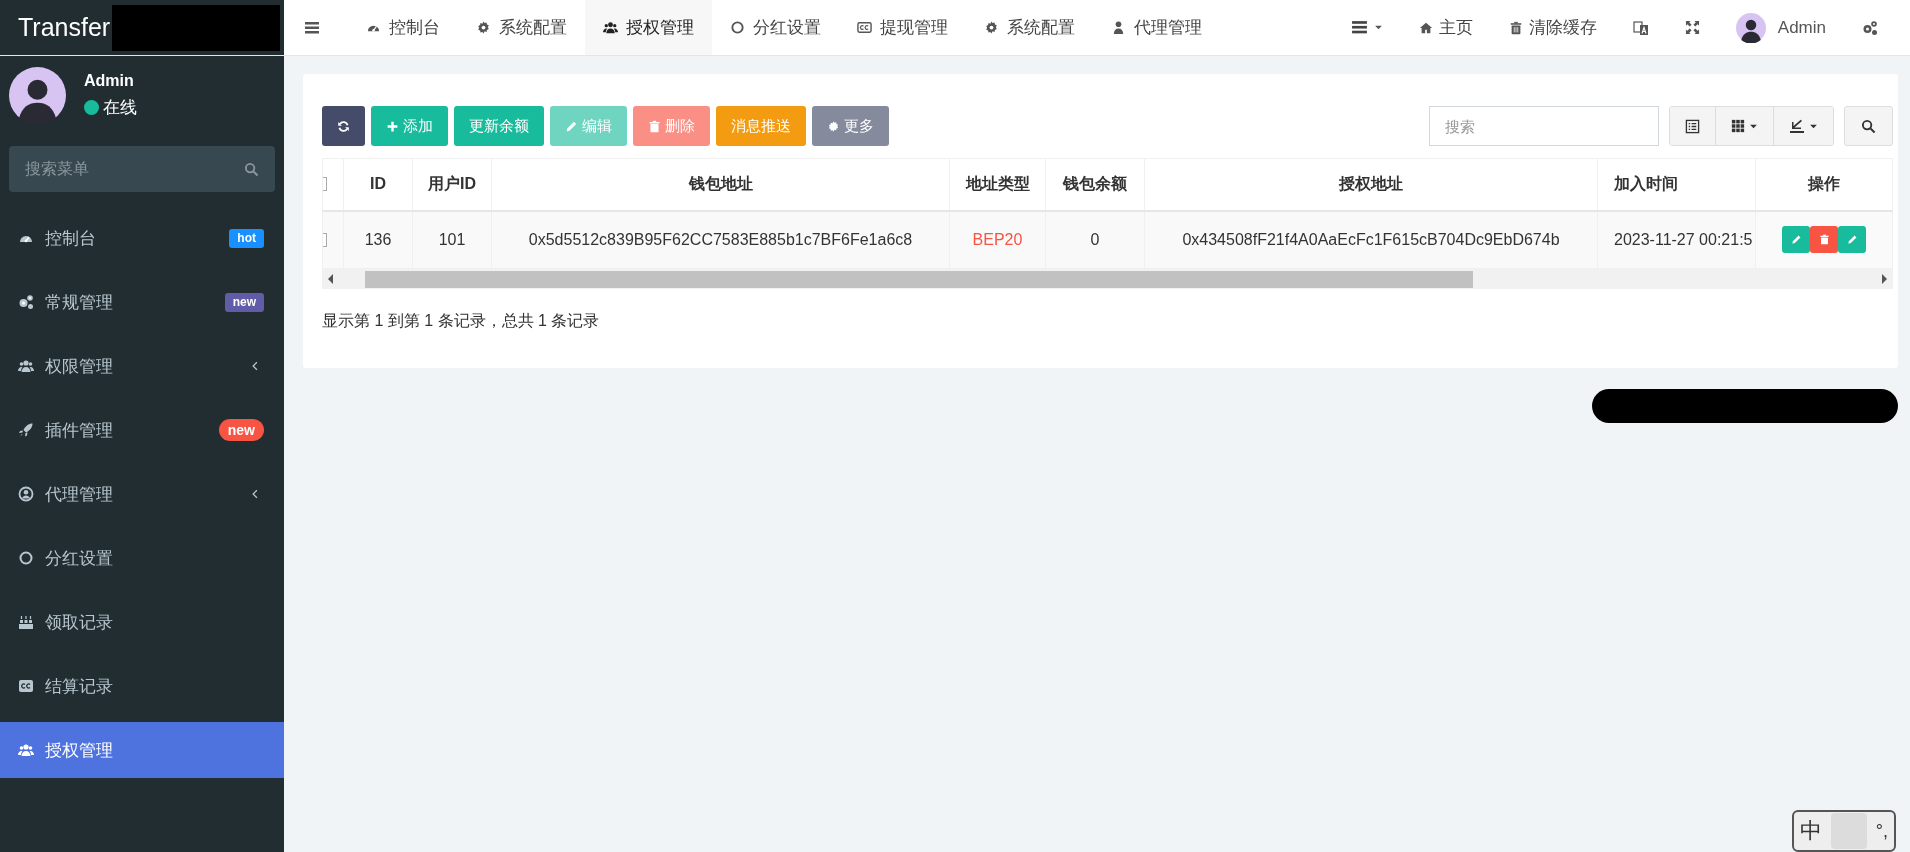 The image size is (1910, 852). What do you see at coordinates (1811, 831) in the screenshot?
I see `ime-label: 中` at bounding box center [1811, 831].